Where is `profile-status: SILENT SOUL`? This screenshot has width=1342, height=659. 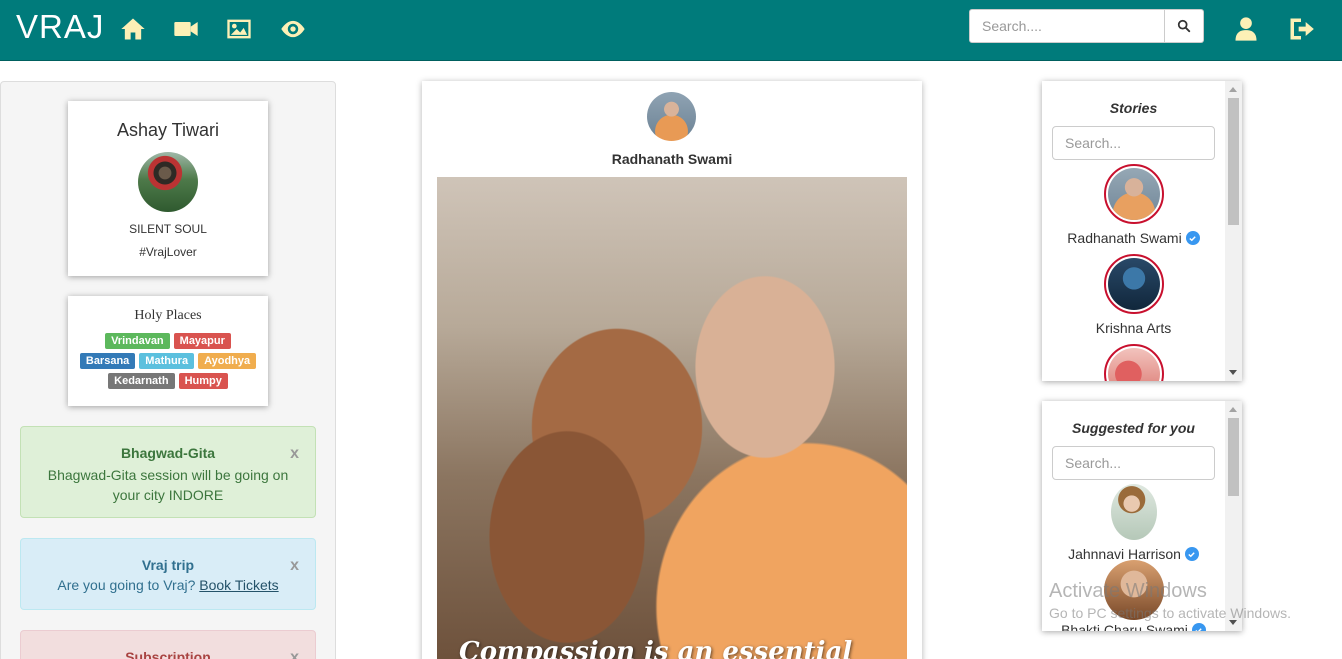
profile-status: SILENT SOUL is located at coordinates (168, 229).